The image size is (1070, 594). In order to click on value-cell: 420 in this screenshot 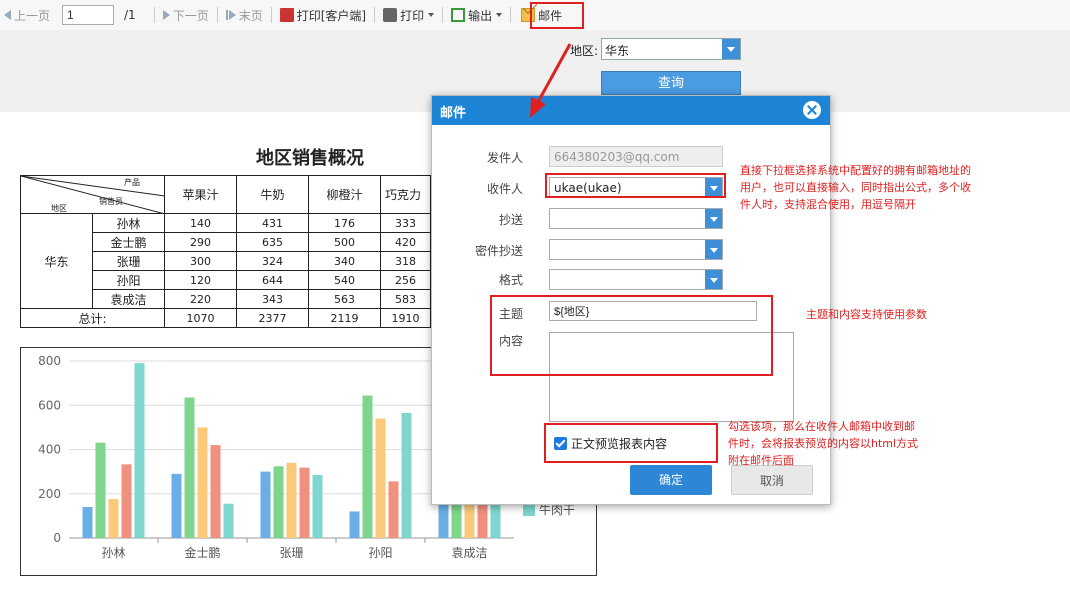, I will do `click(405, 242)`.